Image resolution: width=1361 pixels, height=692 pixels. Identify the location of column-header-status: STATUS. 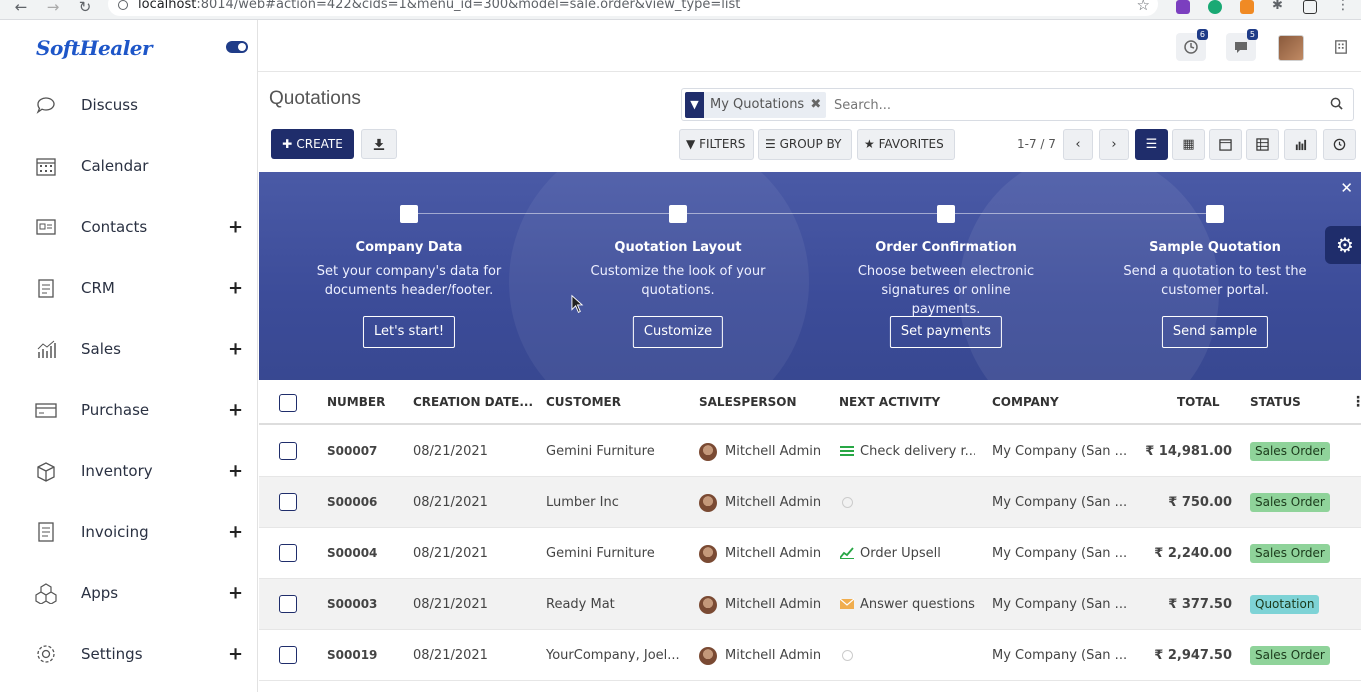
(1275, 402).